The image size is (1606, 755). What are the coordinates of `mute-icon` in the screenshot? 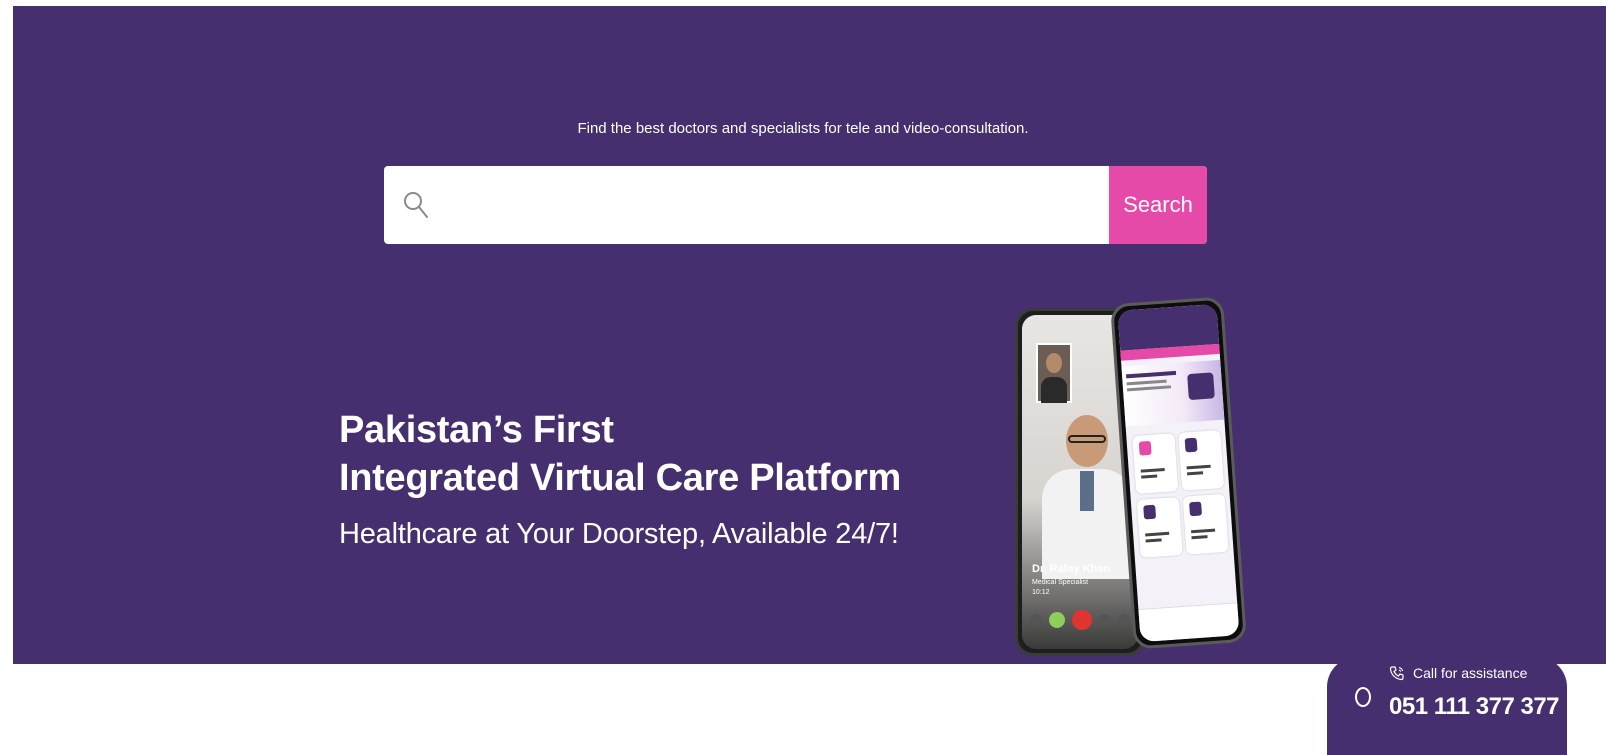 It's located at (1057, 620).